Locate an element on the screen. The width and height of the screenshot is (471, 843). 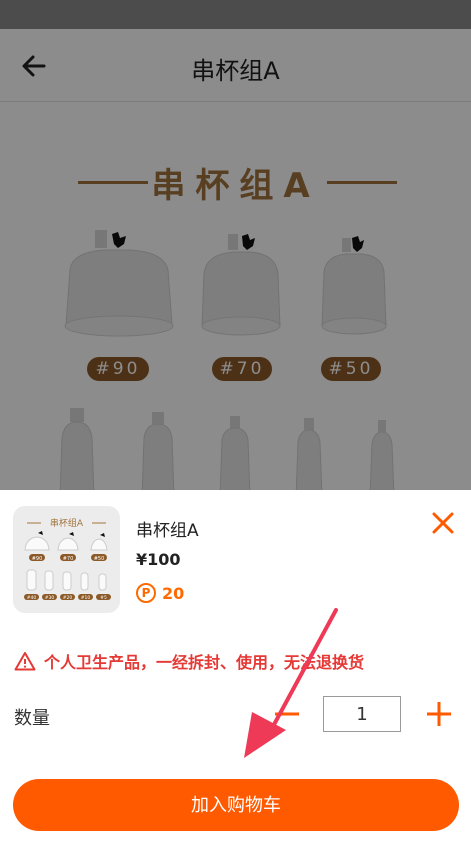
product-thumbnail: 串杯组A #90 #70 #50 #40 #30 #20 #10 #5 is located at coordinates (66, 559).